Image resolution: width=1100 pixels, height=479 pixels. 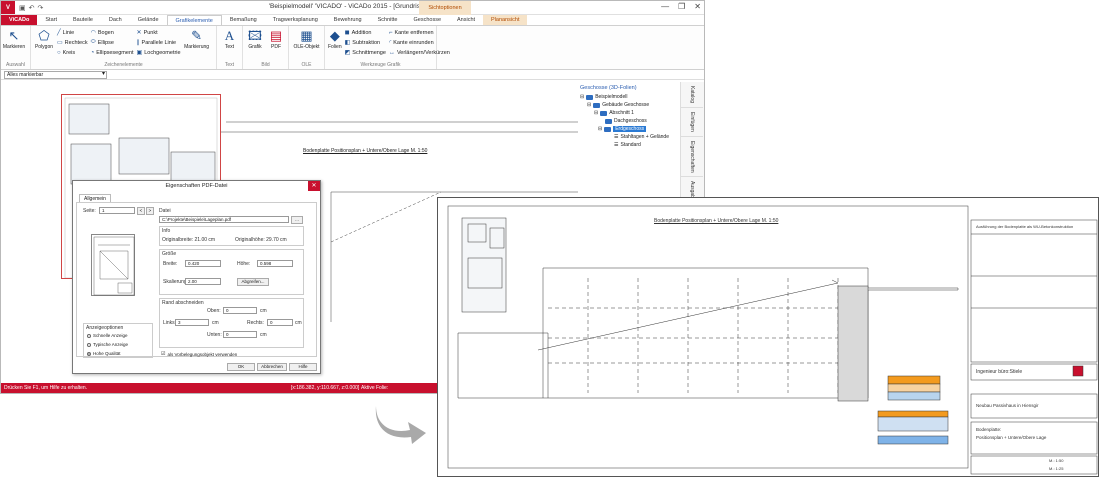 What do you see at coordinates (240, 334) in the screenshot?
I see `unten-input: 0` at bounding box center [240, 334].